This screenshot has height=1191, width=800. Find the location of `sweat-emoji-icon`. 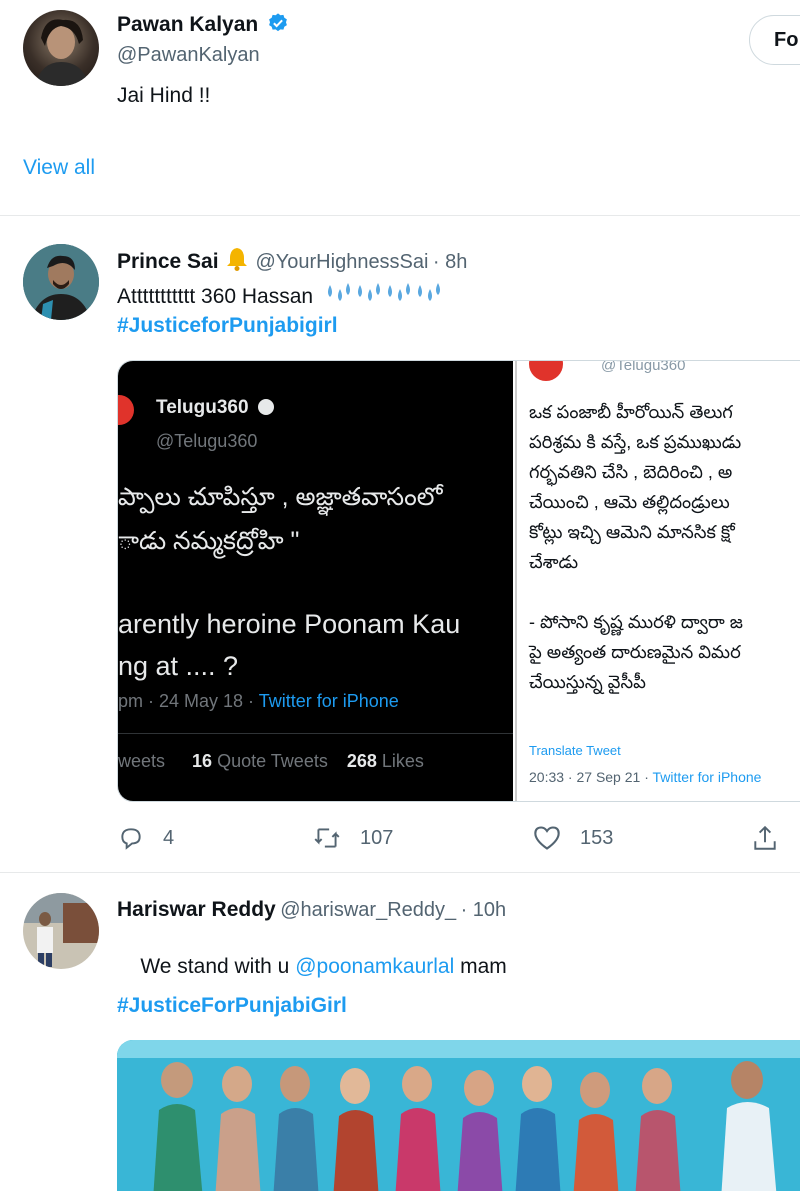

sweat-emoji-icon is located at coordinates (384, 296).